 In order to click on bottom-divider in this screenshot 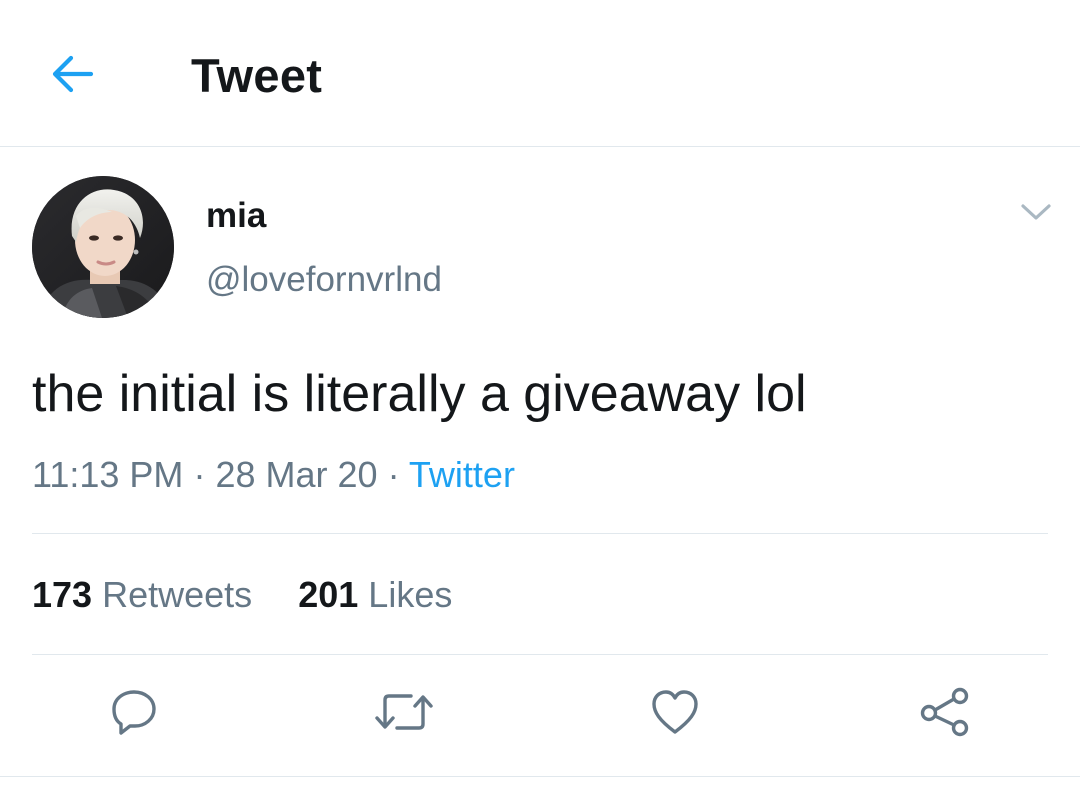, I will do `click(540, 776)`.